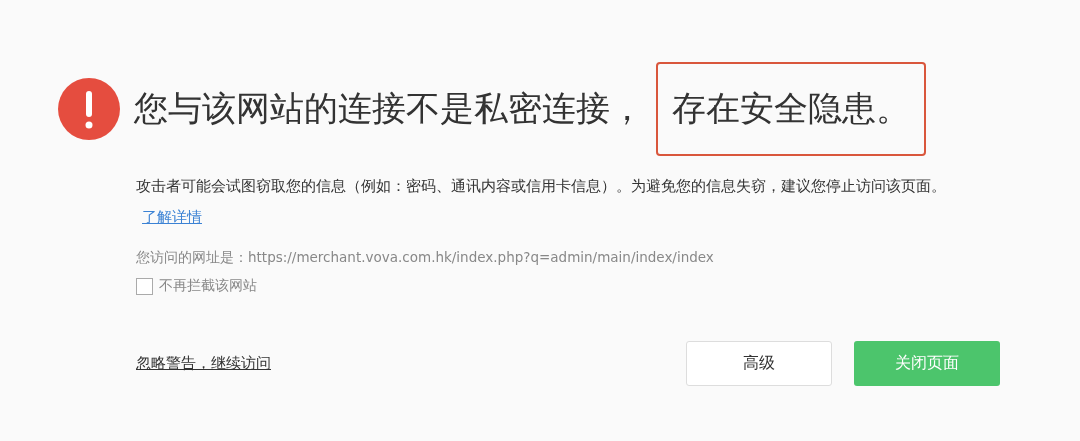 Image resolution: width=1080 pixels, height=441 pixels. I want to click on checkbox-label: 不再拦截该网站, so click(208, 286).